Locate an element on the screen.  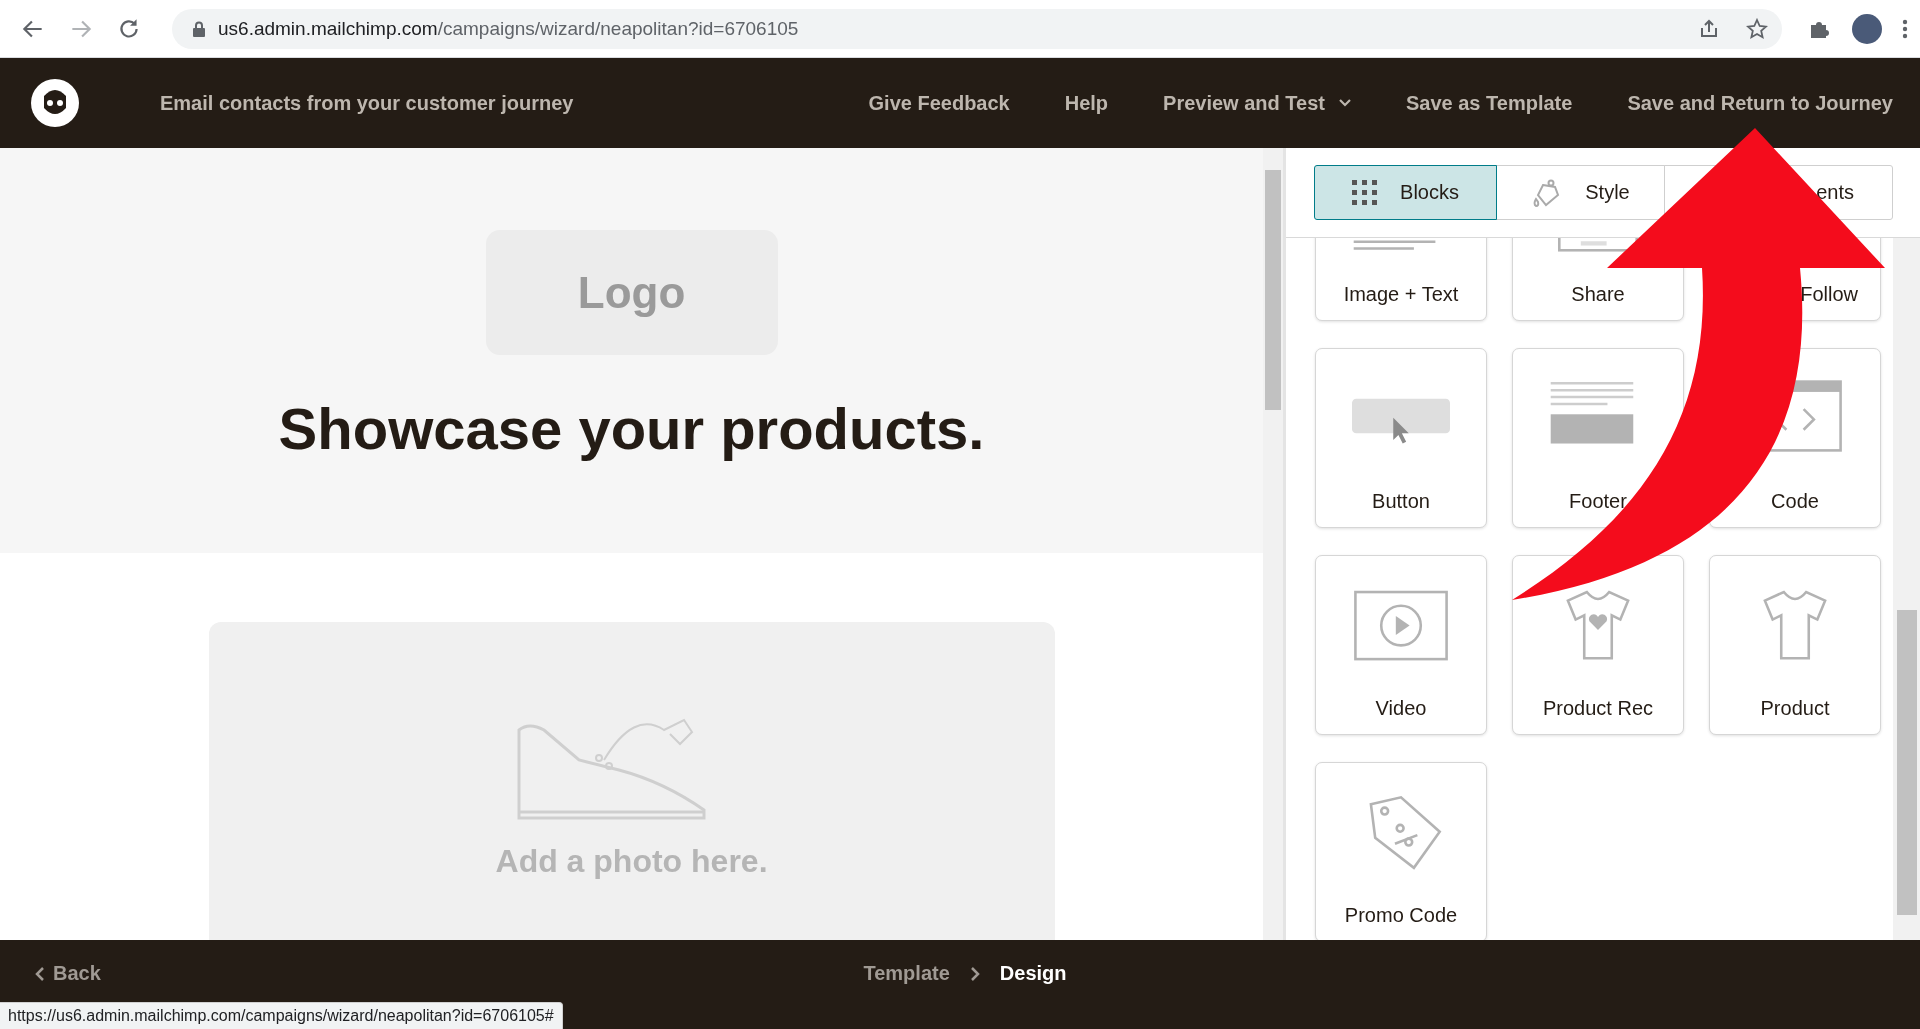
header-link: Save as Template is located at coordinates (1489, 103).